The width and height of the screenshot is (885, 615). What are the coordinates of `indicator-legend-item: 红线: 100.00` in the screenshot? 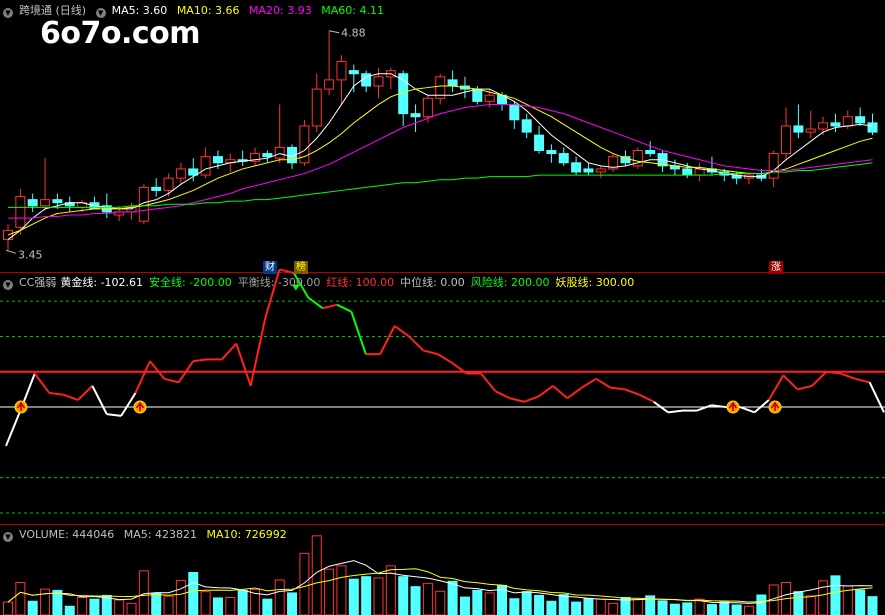 It's located at (360, 282).